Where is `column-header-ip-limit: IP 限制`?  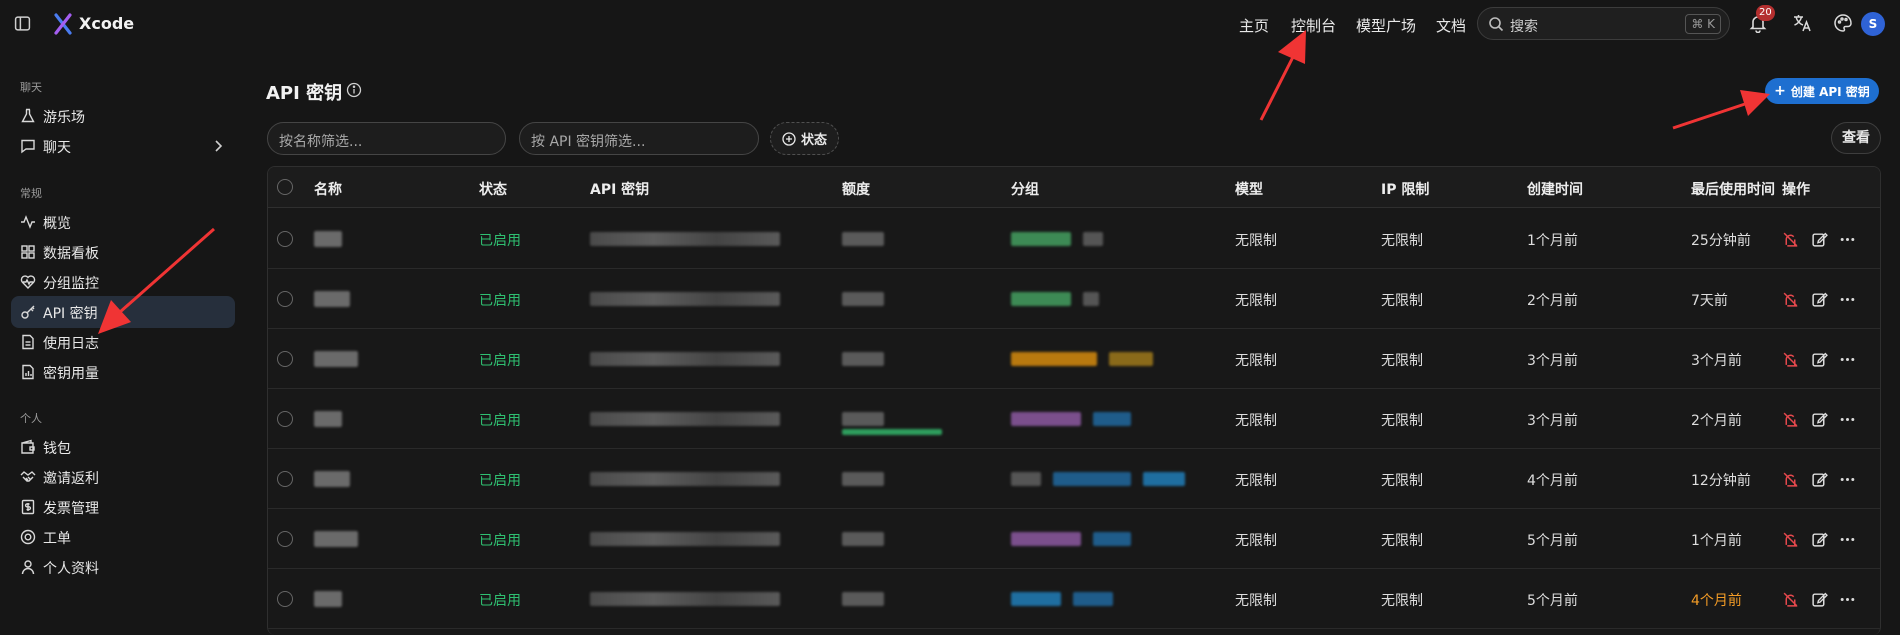 column-header-ip-limit: IP 限制 is located at coordinates (1405, 189).